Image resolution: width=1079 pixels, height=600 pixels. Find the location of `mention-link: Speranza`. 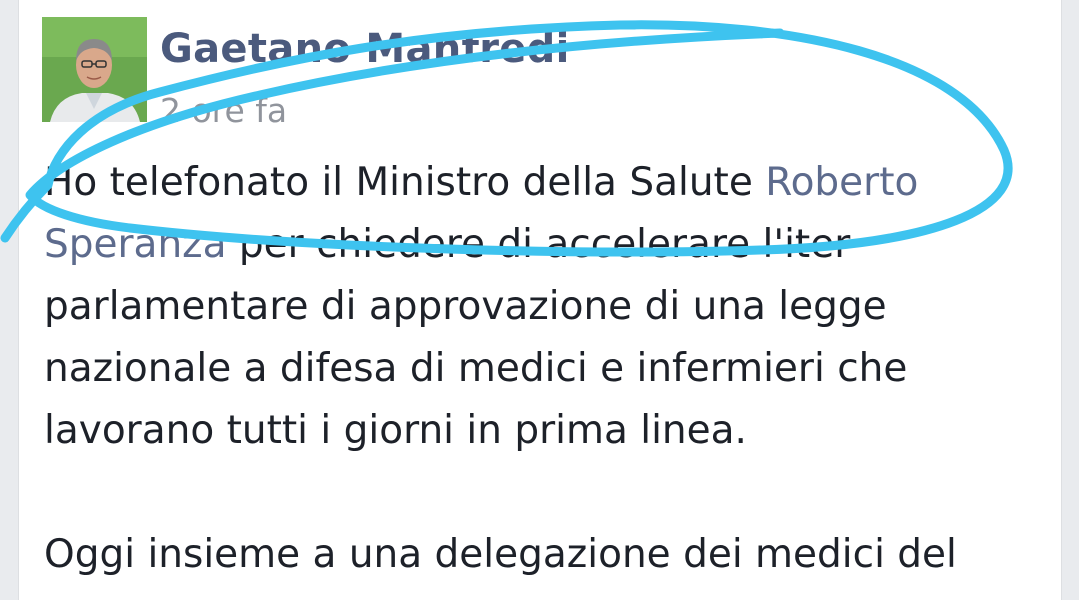

mention-link: Speranza is located at coordinates (135, 244).